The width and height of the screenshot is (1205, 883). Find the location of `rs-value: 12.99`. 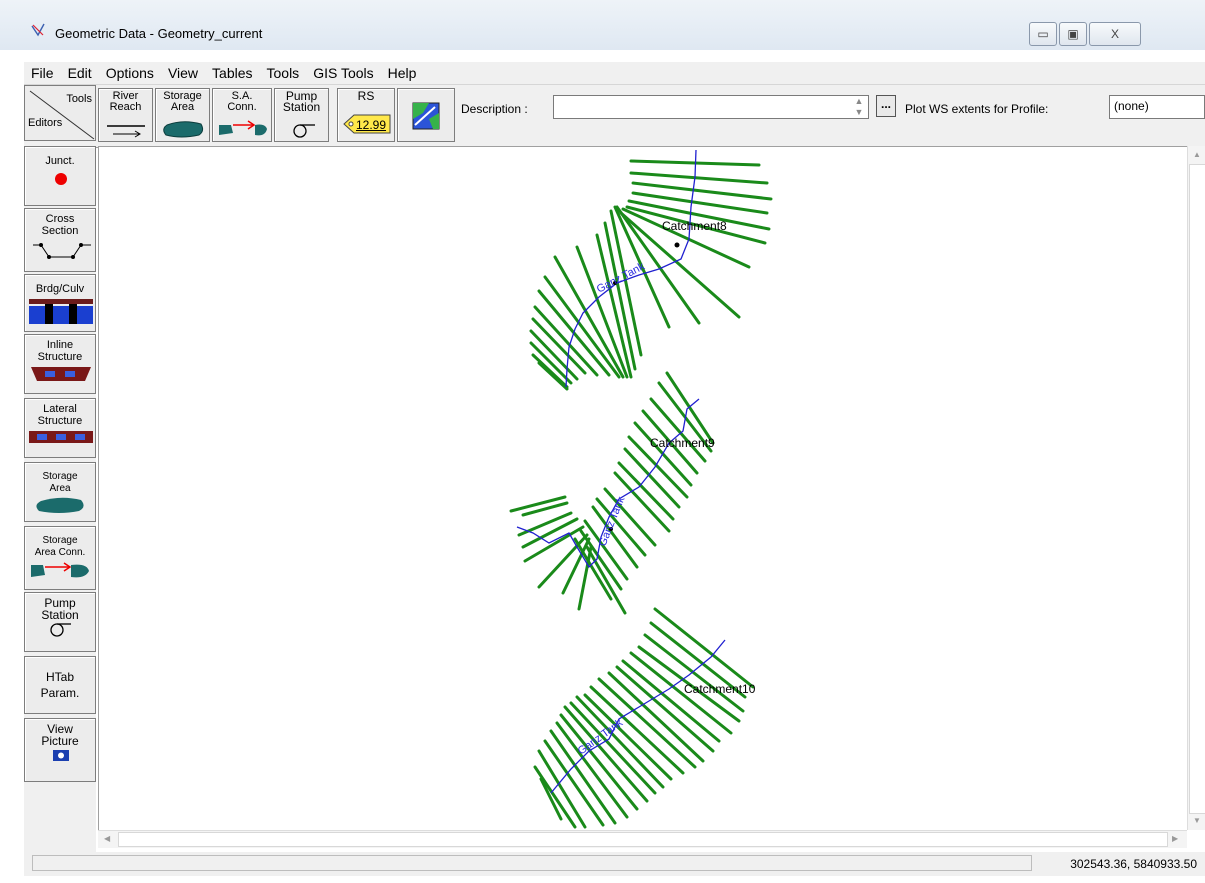

rs-value: 12.99 is located at coordinates (371, 125).